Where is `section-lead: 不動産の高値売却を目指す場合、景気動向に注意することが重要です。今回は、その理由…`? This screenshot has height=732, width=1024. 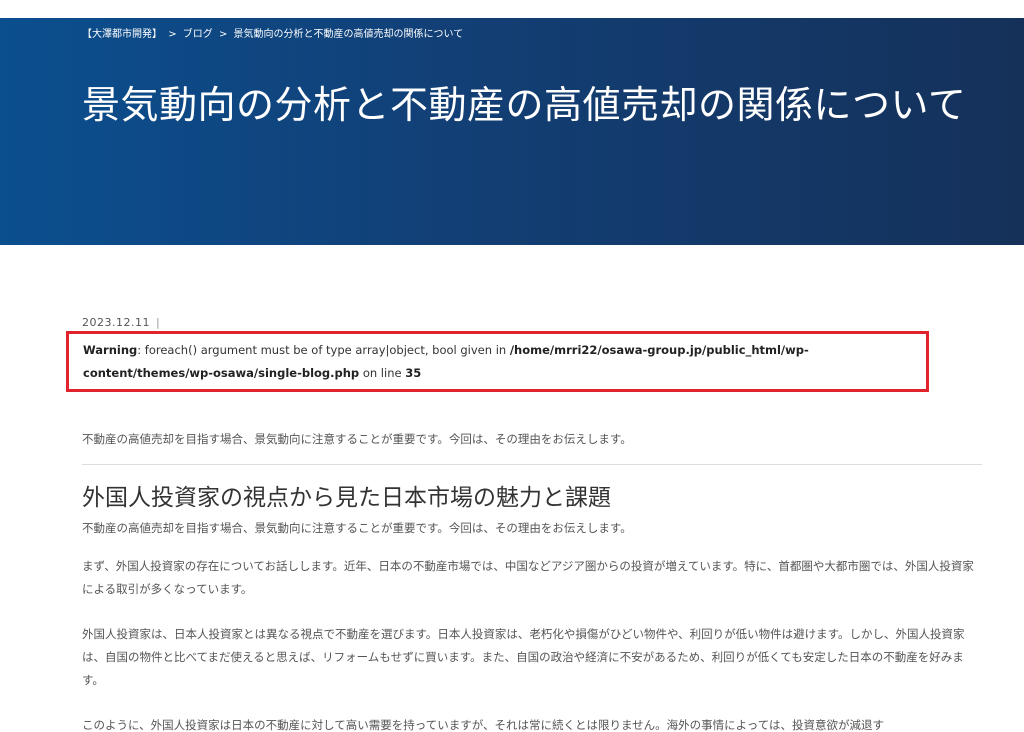
section-lead: 不動産の高値売却を目指す場合、景気動向に注意することが重要です。今回は、その理由… is located at coordinates (357, 528).